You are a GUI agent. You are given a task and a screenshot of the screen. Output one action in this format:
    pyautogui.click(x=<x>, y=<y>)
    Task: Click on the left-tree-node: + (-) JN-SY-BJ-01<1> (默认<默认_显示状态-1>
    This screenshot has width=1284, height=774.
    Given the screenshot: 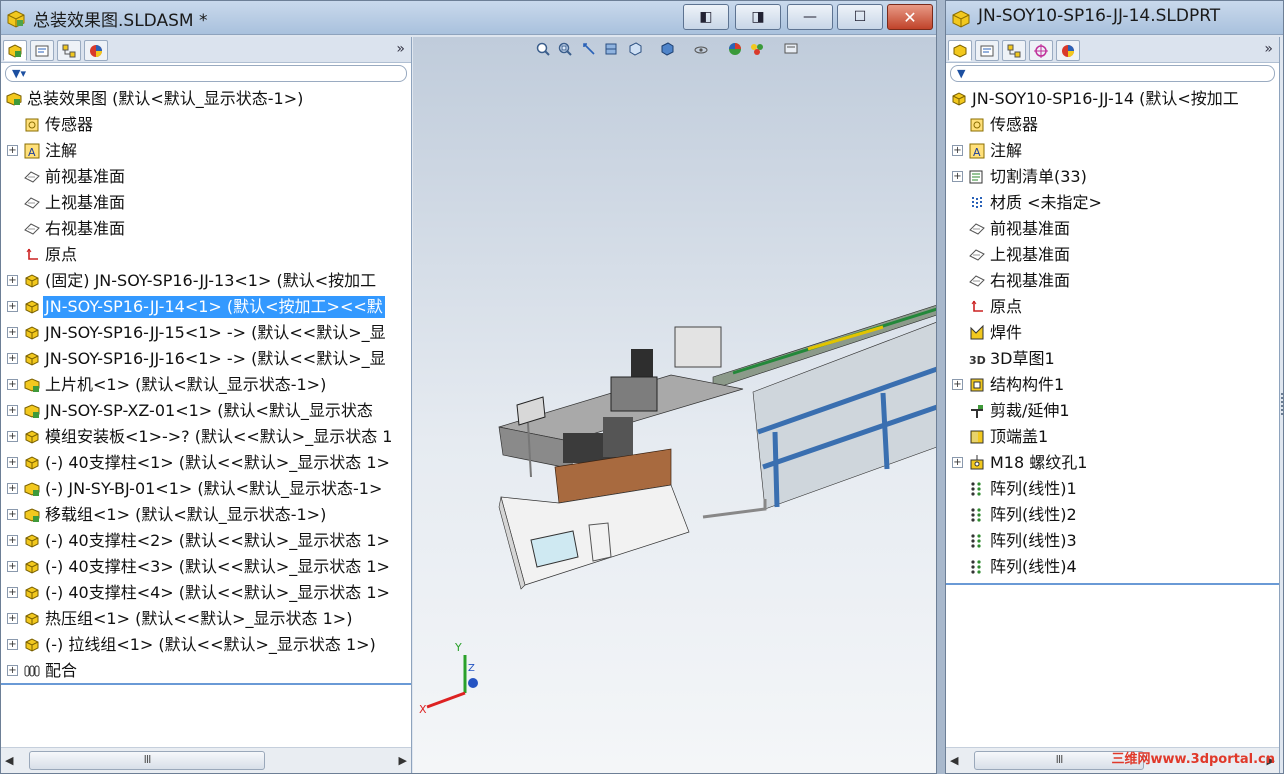 What is the action you would take?
    pyautogui.click(x=206, y=489)
    